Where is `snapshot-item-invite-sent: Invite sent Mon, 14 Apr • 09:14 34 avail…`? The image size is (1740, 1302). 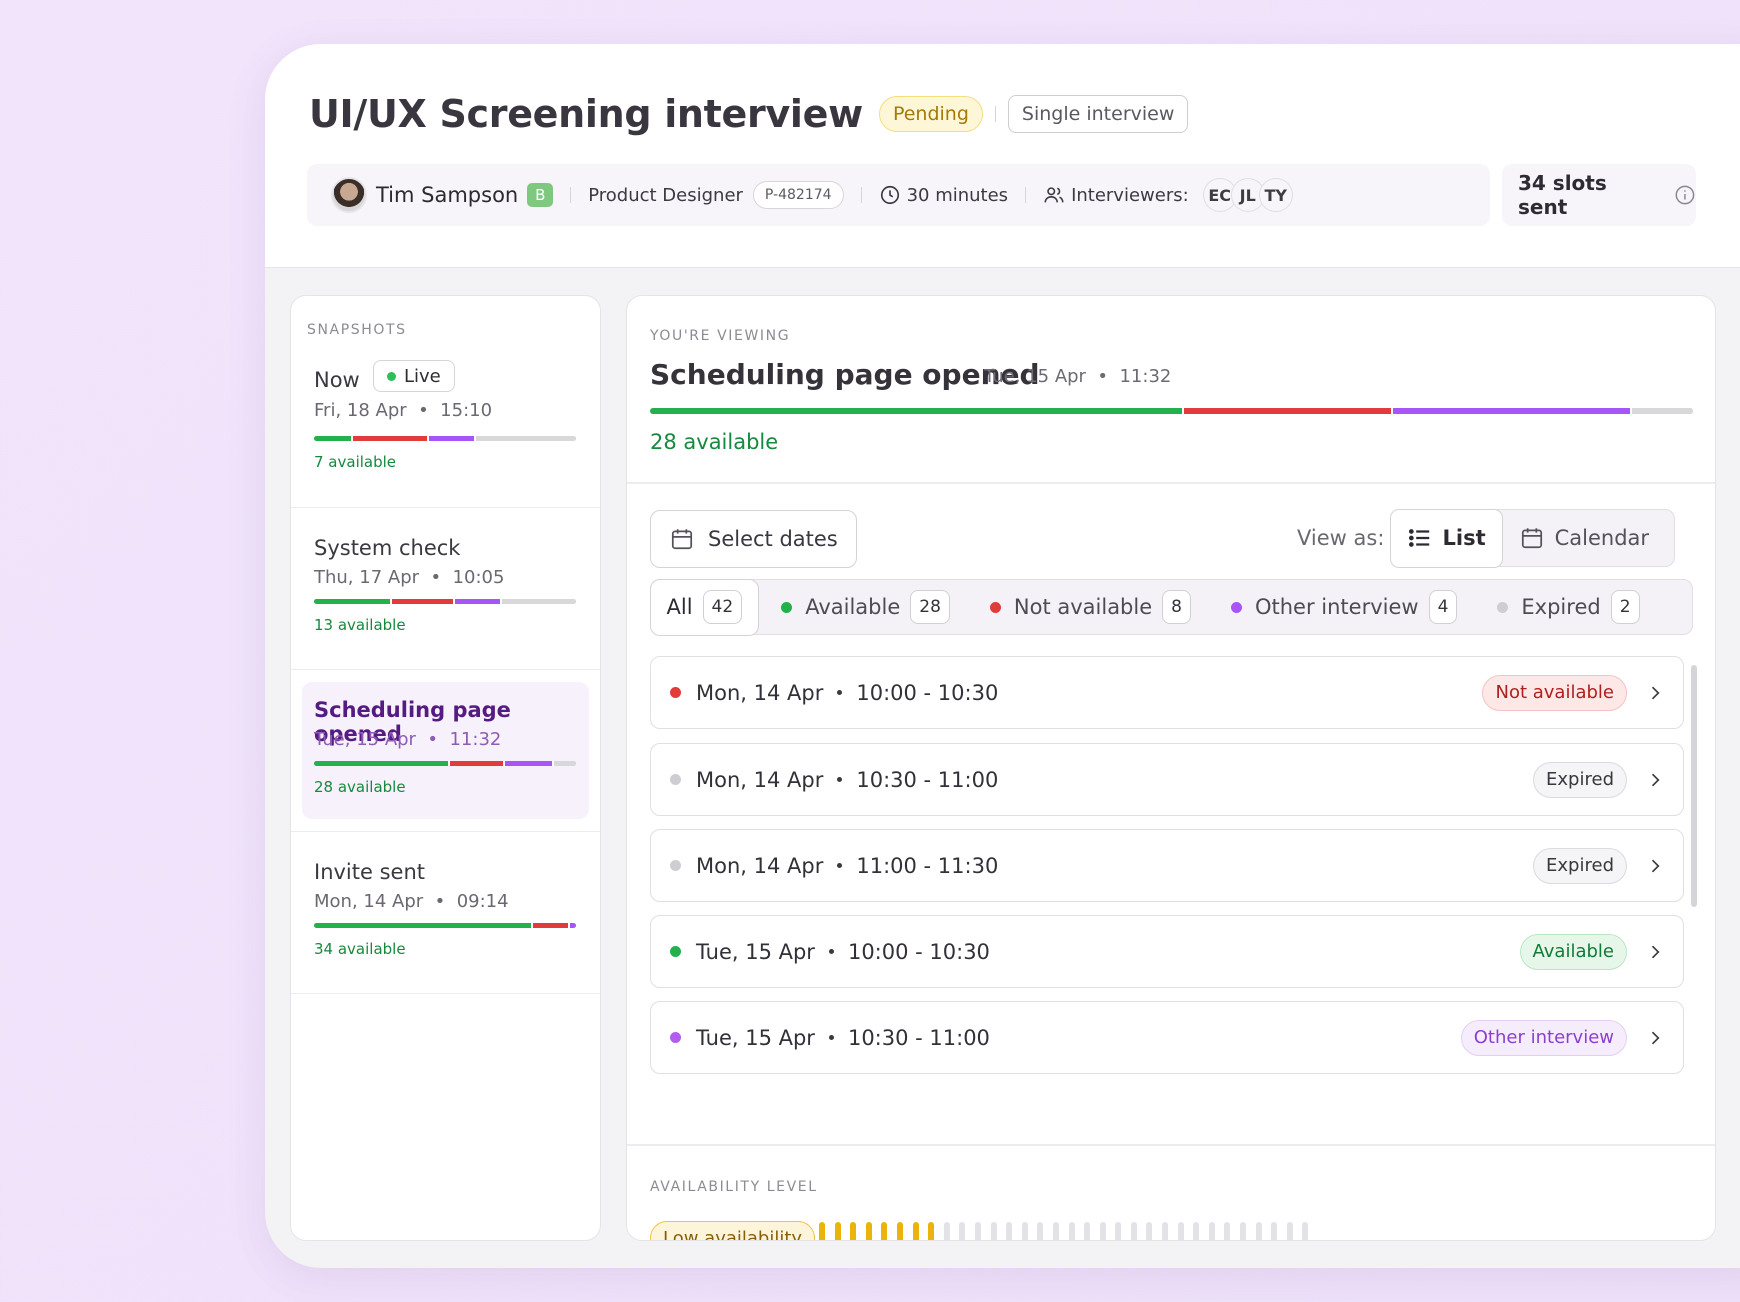
snapshot-item-invite-sent: Invite sent Mon, 14 Apr • 09:14 34 avail… is located at coordinates (445, 913).